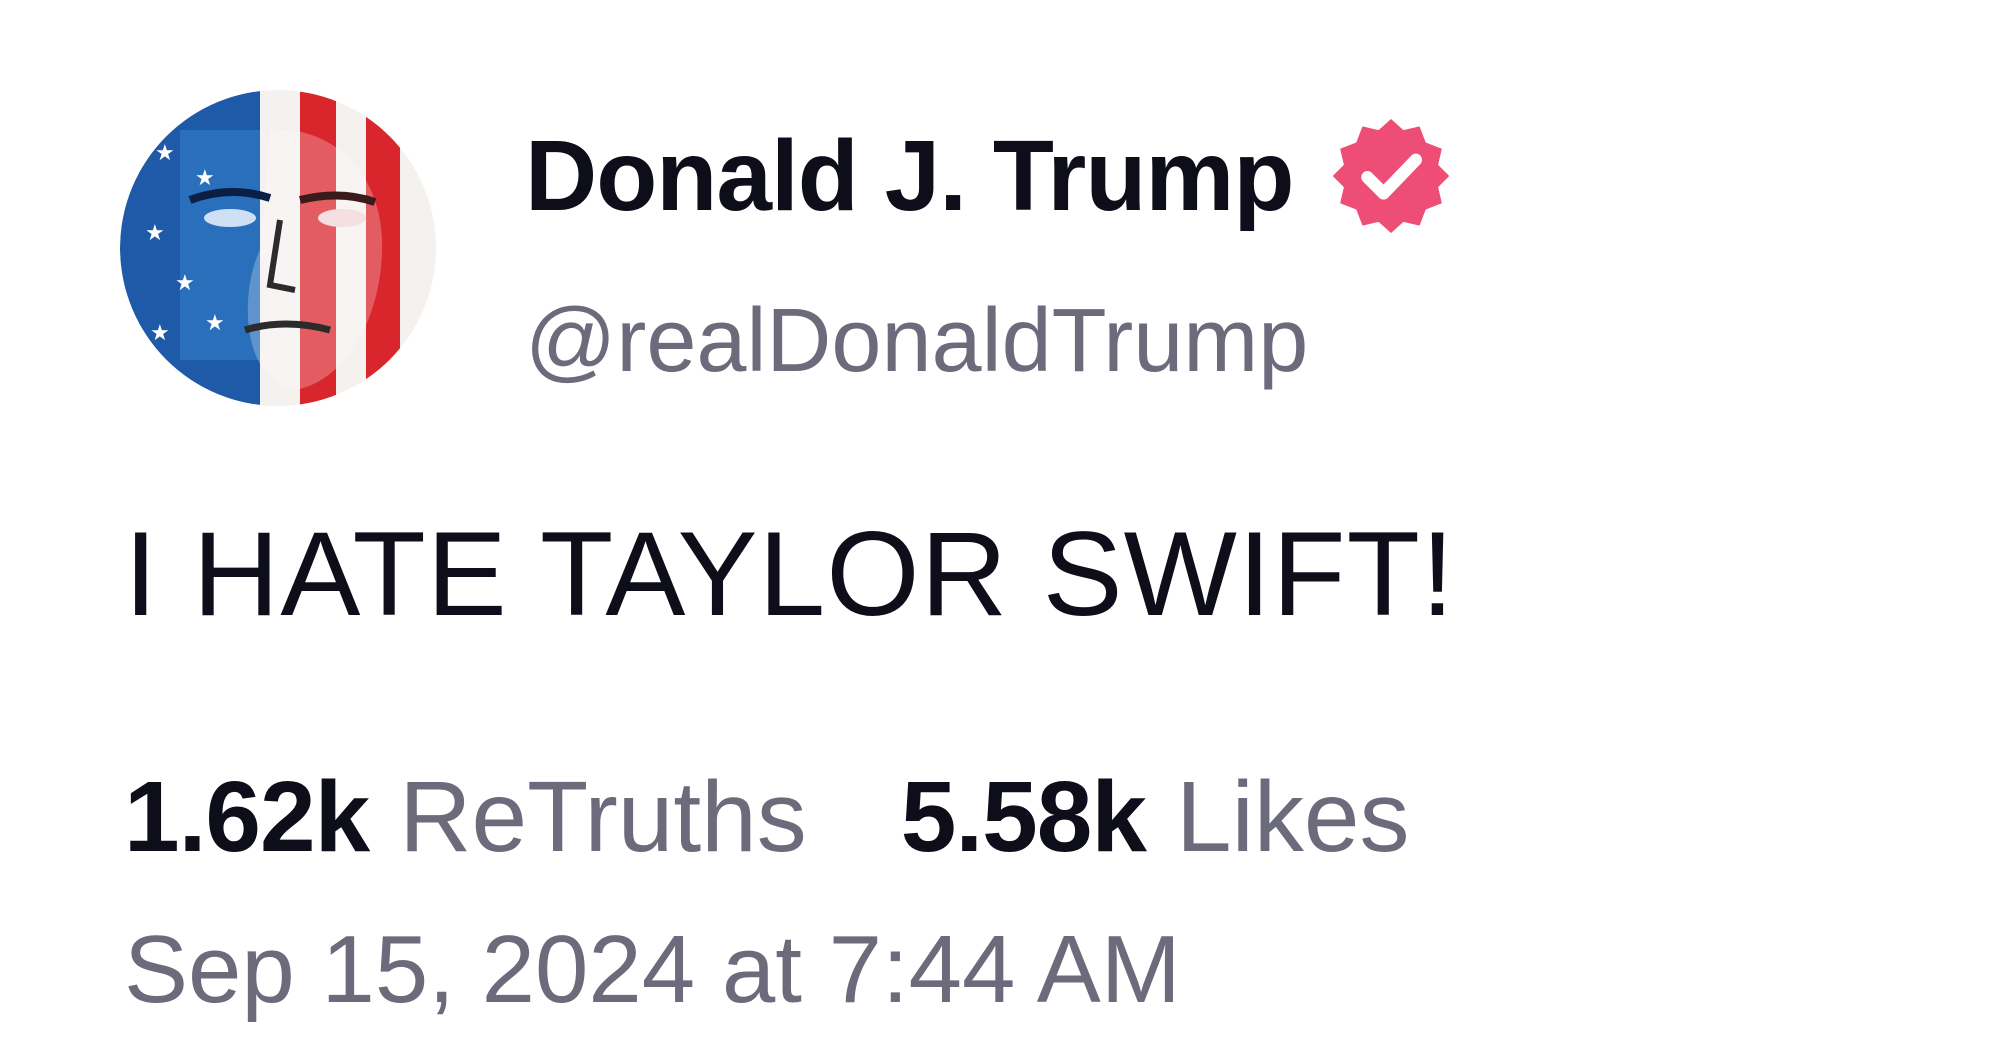 This screenshot has width=2000, height=1061. I want to click on retruths-label: ReTruths, so click(603, 817).